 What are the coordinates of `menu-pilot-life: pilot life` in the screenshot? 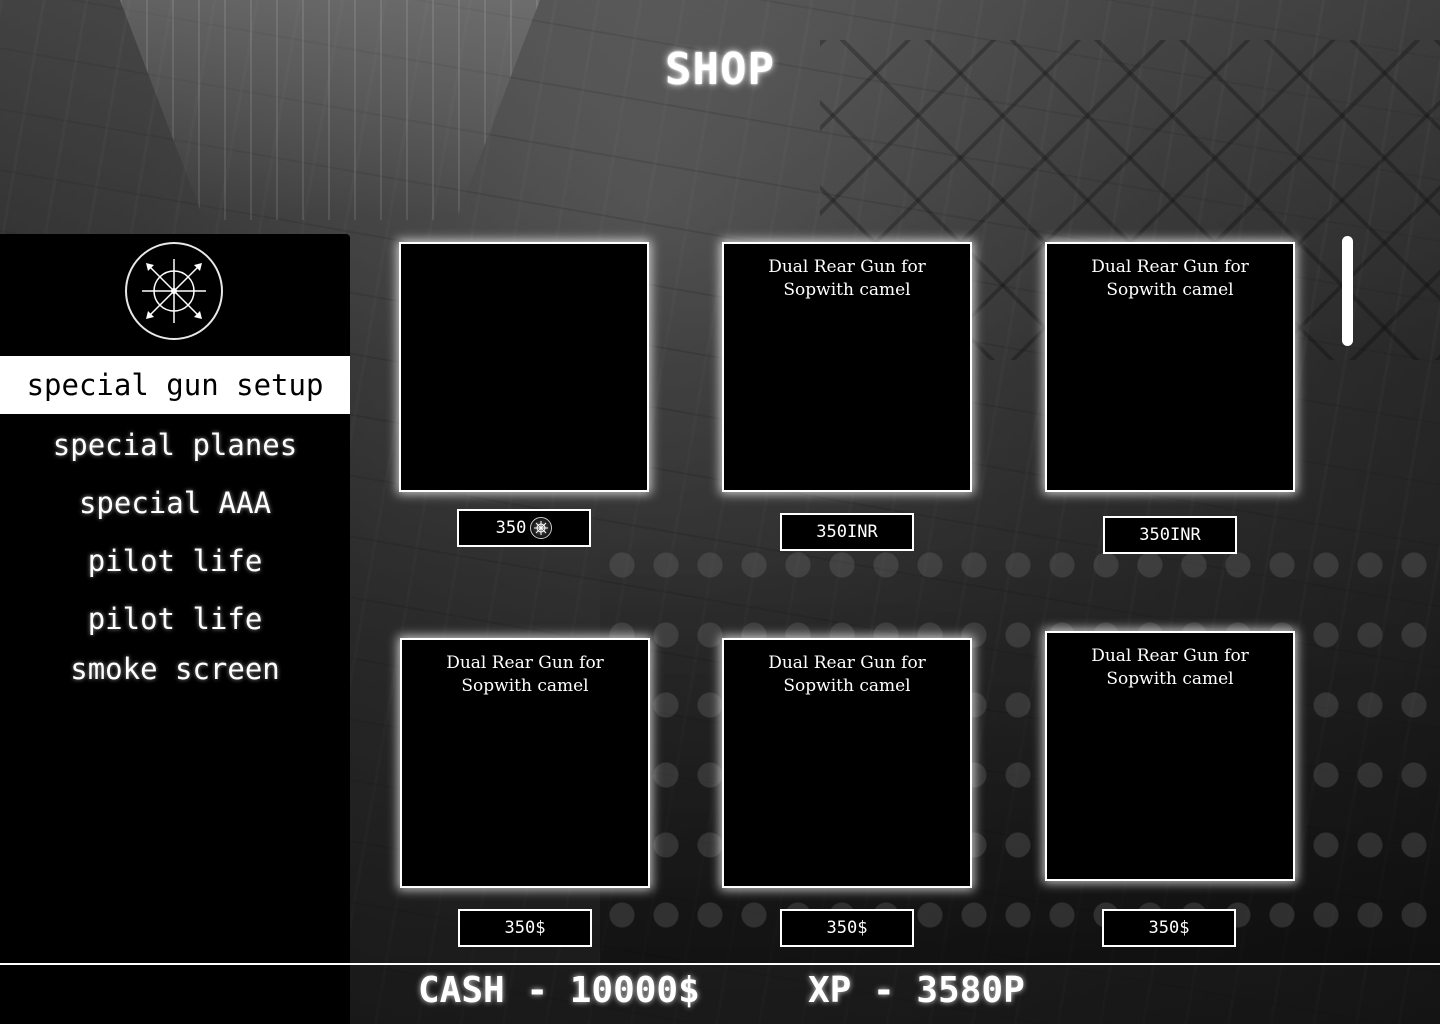 It's located at (175, 561).